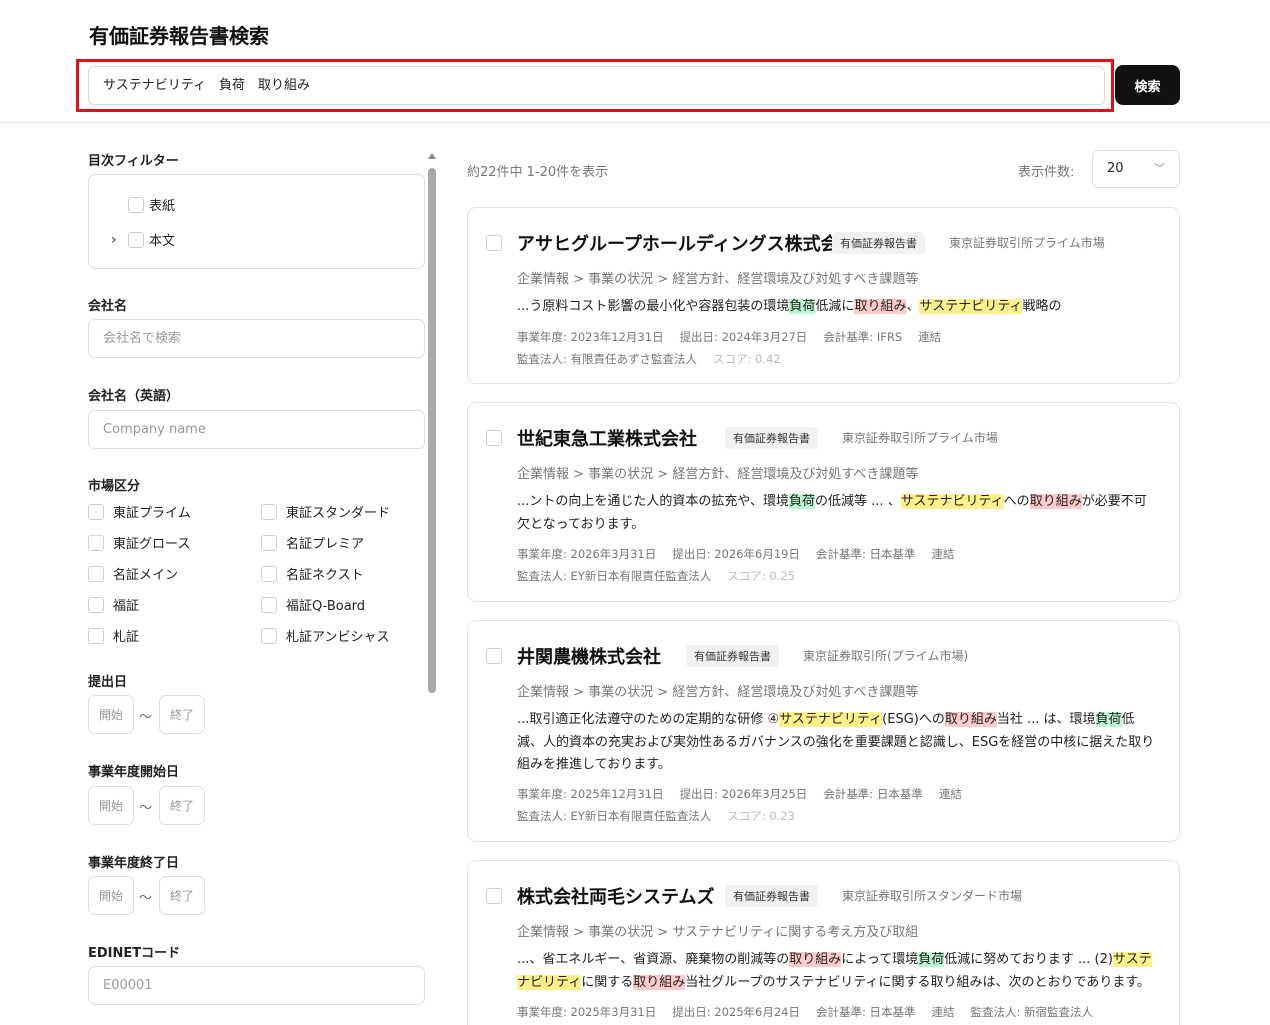  I want to click on snippet-text: ...ントの向上を通じた人的資本の拡充や、環境, so click(653, 501).